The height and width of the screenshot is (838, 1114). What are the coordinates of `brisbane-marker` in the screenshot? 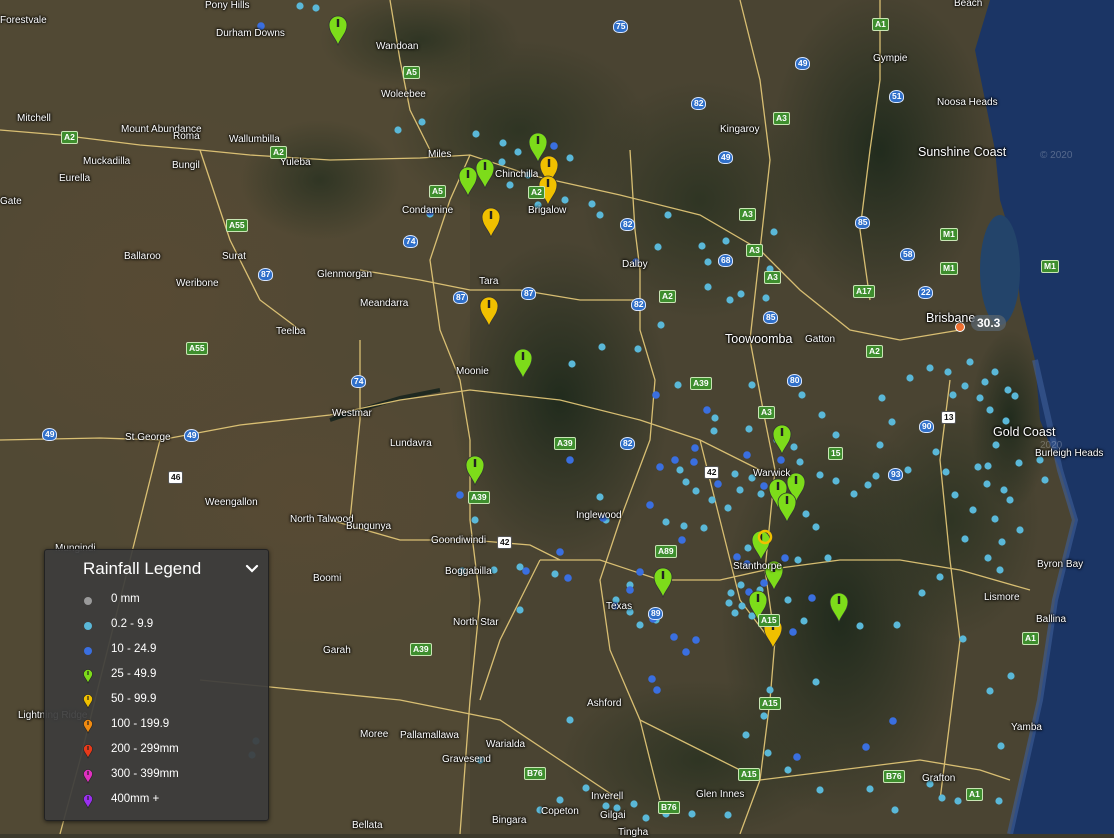 It's located at (960, 327).